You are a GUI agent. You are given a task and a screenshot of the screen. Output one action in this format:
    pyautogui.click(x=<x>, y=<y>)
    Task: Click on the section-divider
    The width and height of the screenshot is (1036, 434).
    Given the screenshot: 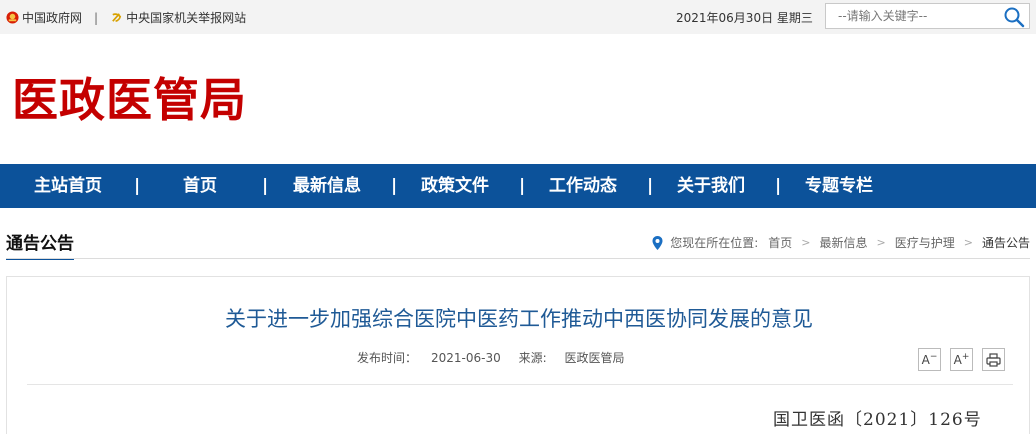 What is the action you would take?
    pyautogui.click(x=518, y=258)
    